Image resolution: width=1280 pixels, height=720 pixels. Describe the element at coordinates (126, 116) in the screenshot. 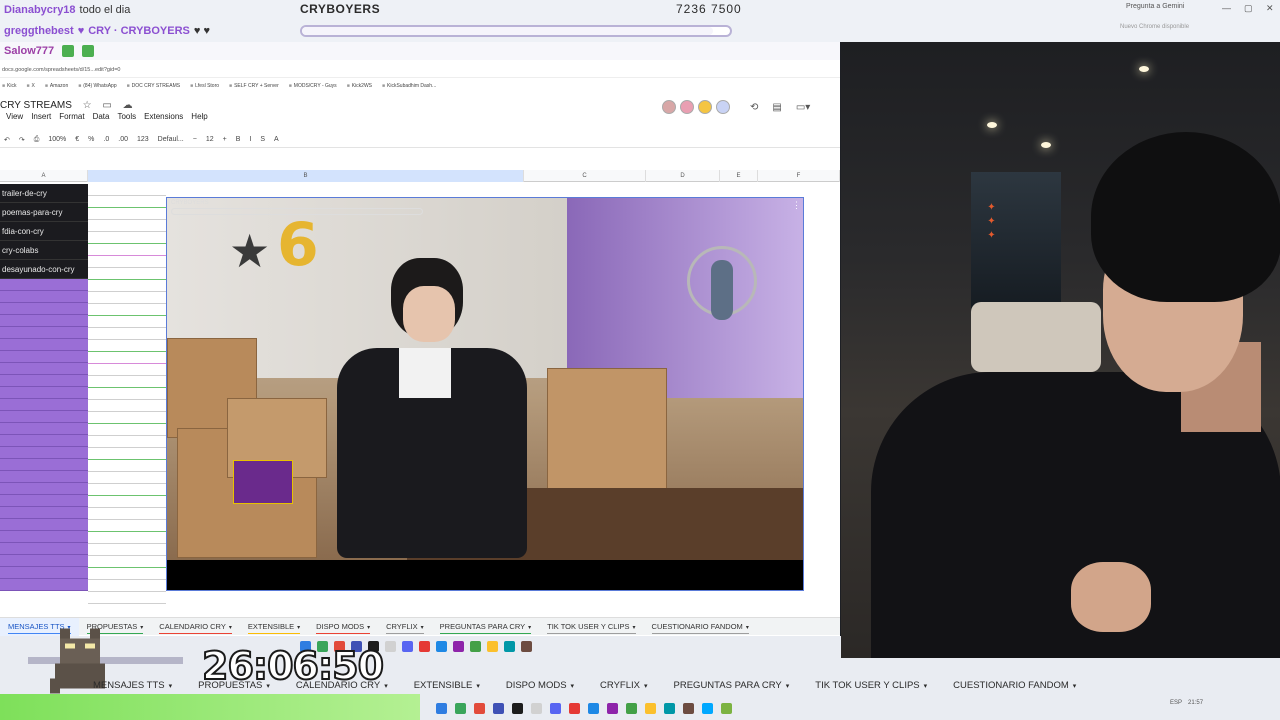

I see `menu-tools: Tools` at that location.